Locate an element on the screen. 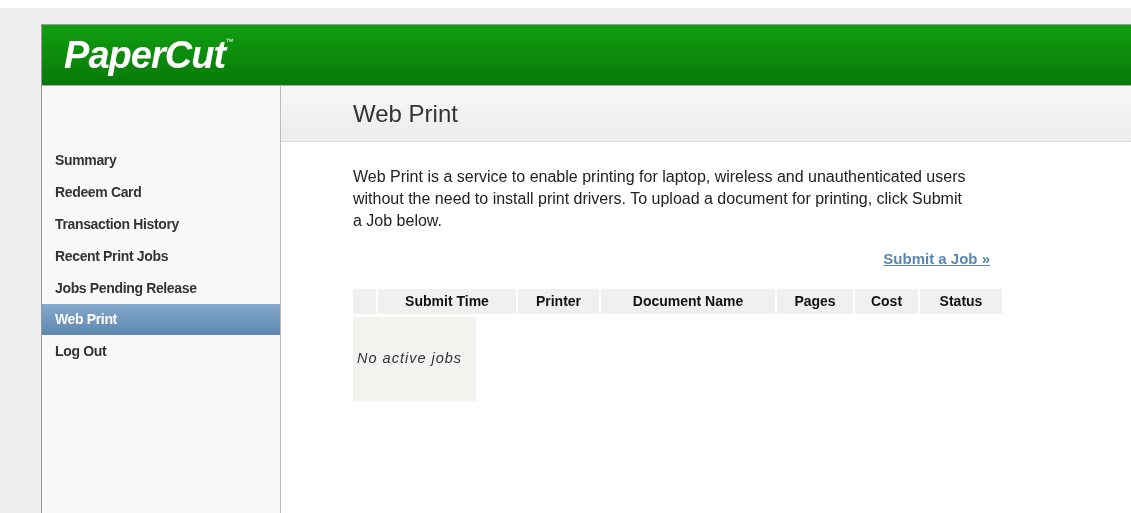 Image resolution: width=1131 pixels, height=513 pixels. submit-job-link: Submit a Job » is located at coordinates (936, 259).